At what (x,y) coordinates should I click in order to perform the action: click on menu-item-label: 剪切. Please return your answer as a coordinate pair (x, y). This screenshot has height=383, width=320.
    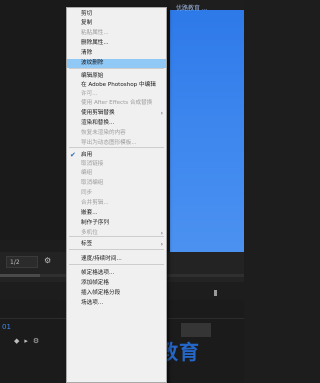
    Looking at the image, I should click on (87, 14).